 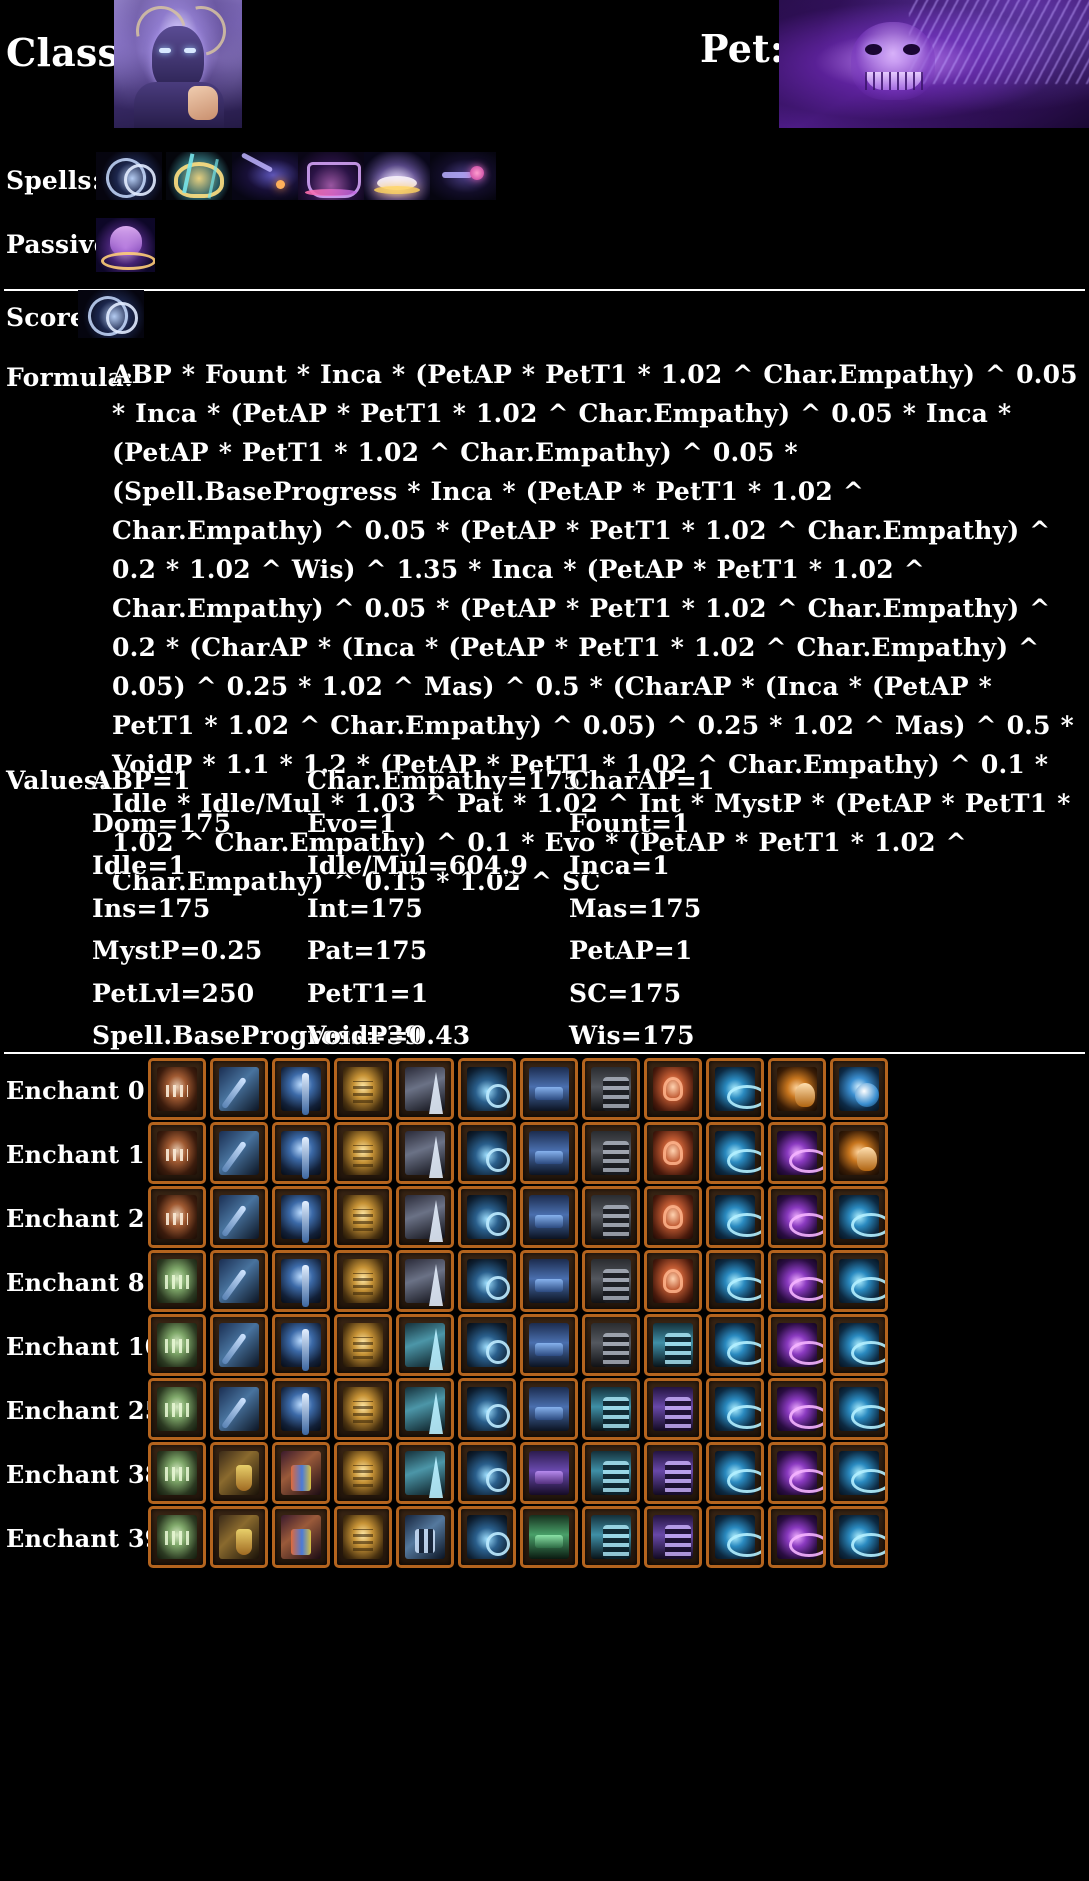 What do you see at coordinates (129, 176) in the screenshot?
I see `spell-arcane-wisp-icon` at bounding box center [129, 176].